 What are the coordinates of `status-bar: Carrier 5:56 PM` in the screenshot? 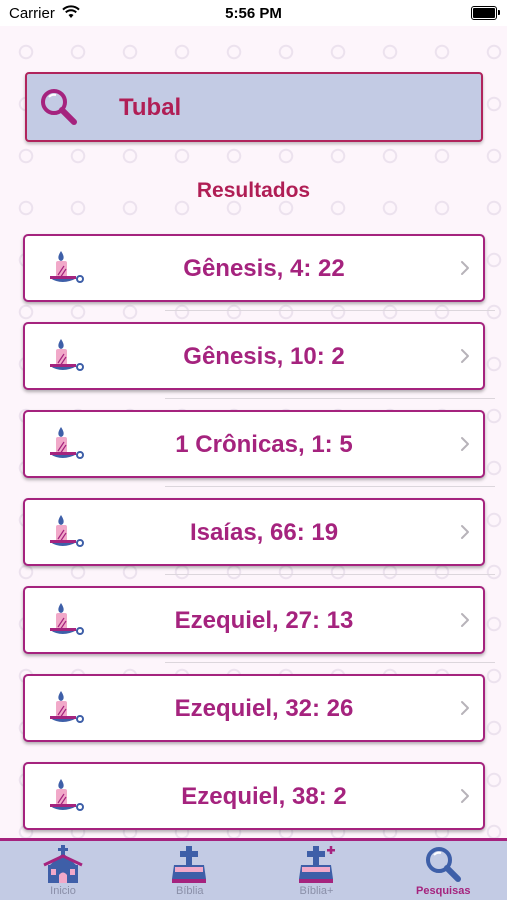 It's located at (253, 13).